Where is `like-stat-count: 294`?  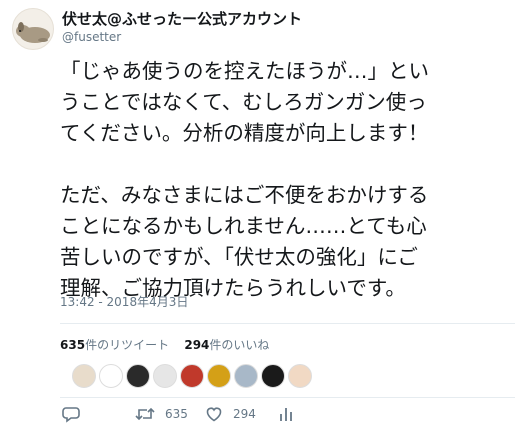
like-stat-count: 294 is located at coordinates (197, 345).